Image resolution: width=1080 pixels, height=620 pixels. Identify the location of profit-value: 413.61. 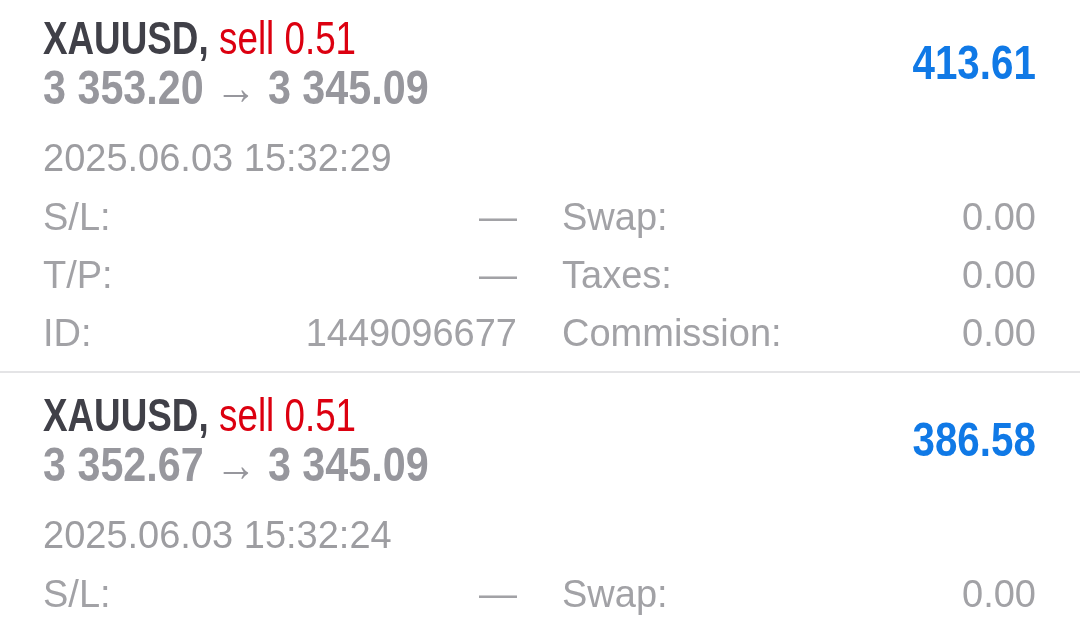
(974, 63).